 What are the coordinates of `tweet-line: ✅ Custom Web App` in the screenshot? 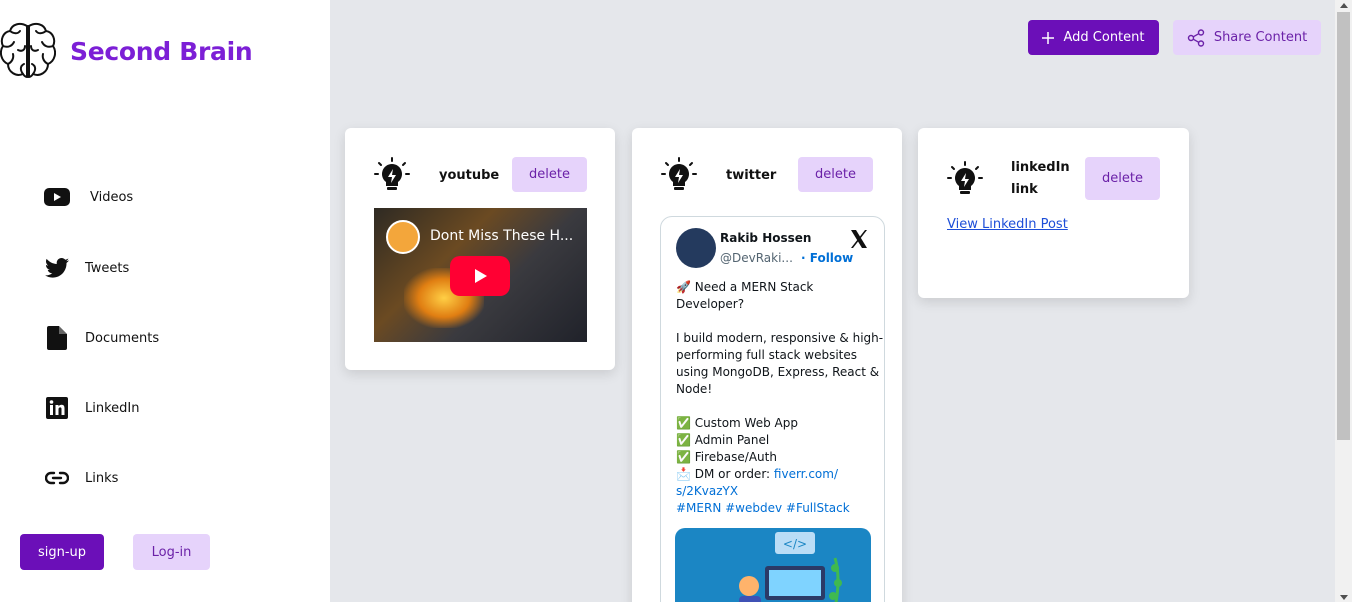 It's located at (737, 423).